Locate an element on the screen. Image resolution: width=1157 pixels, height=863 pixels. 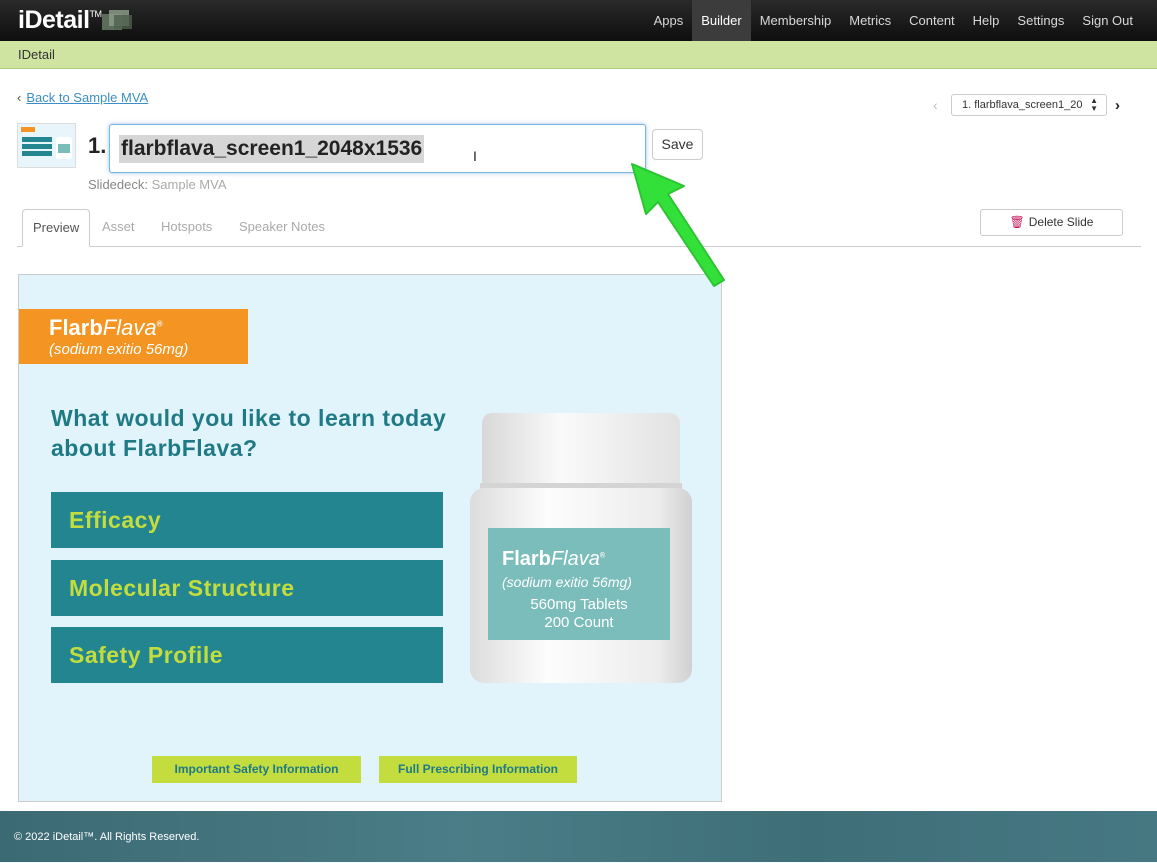
product-name: FlarbFlava® is located at coordinates (106, 327).